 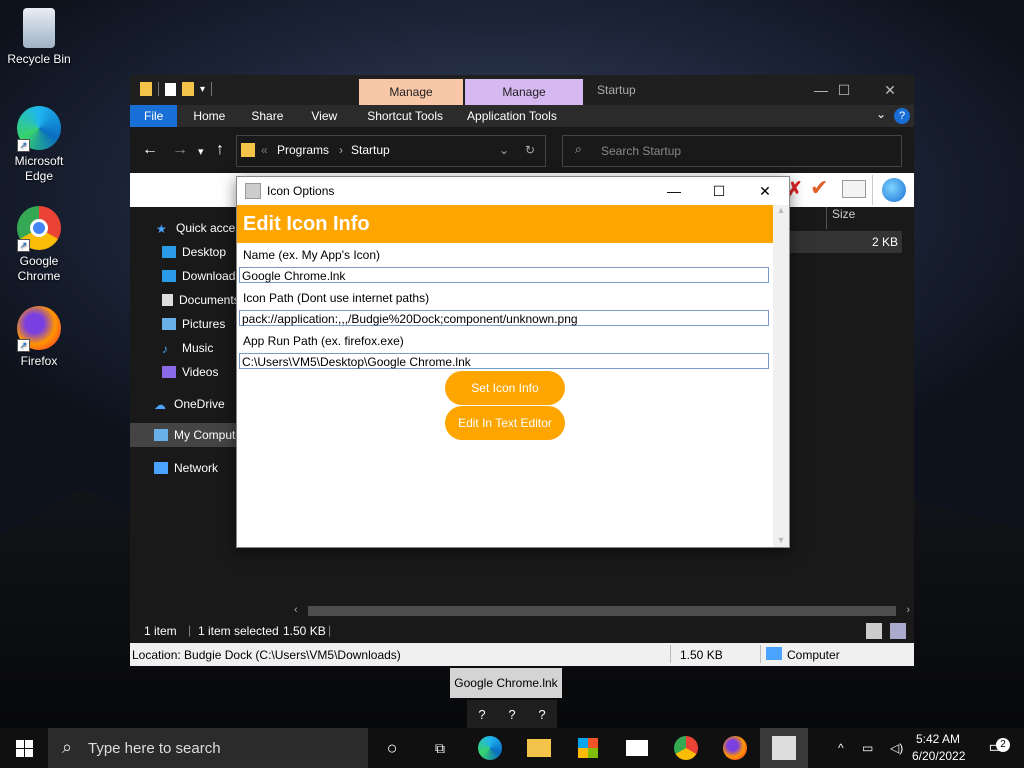 What do you see at coordinates (896, 748) in the screenshot?
I see `volume-icon: ◁)` at bounding box center [896, 748].